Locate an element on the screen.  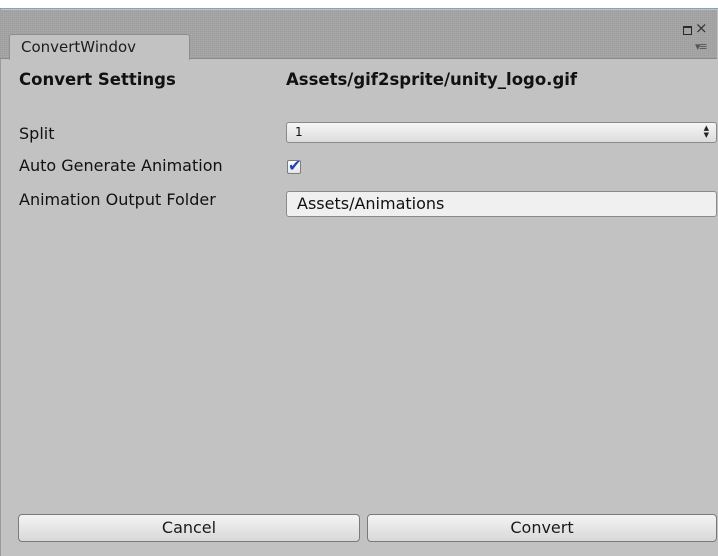
tab-convert-window: ConvertWindov is located at coordinates (99, 47).